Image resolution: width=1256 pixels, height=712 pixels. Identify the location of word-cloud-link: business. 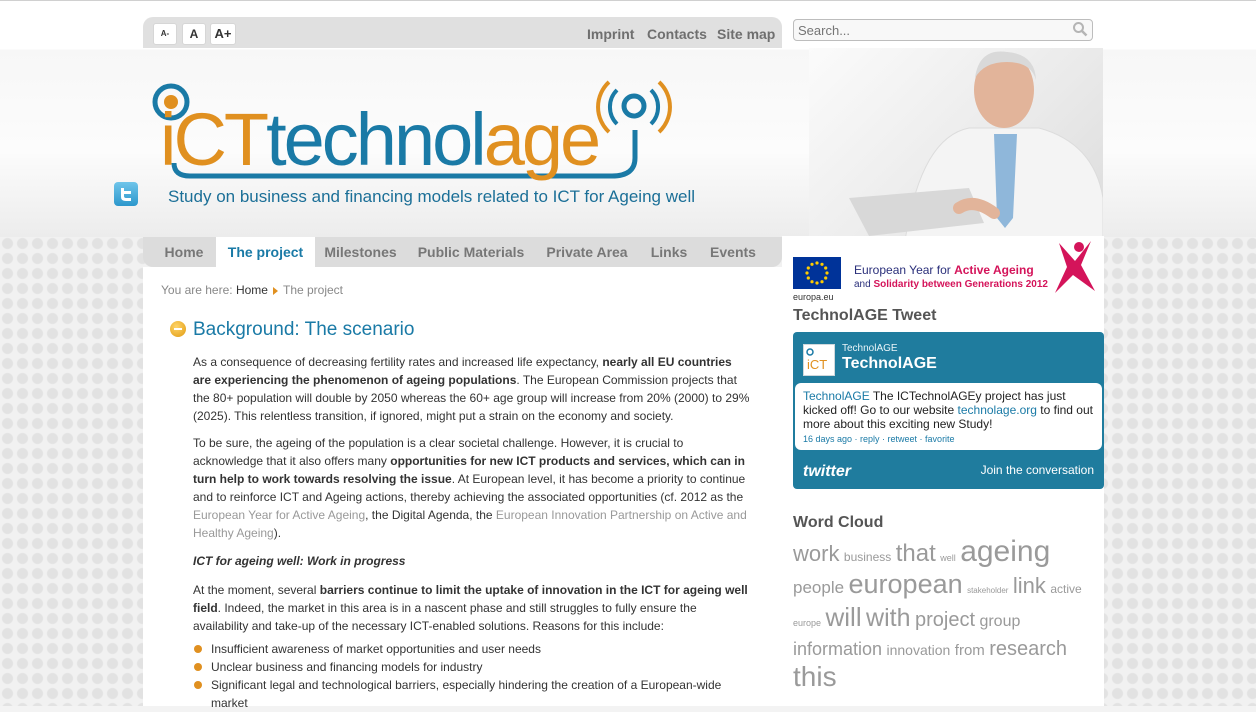
(867, 557).